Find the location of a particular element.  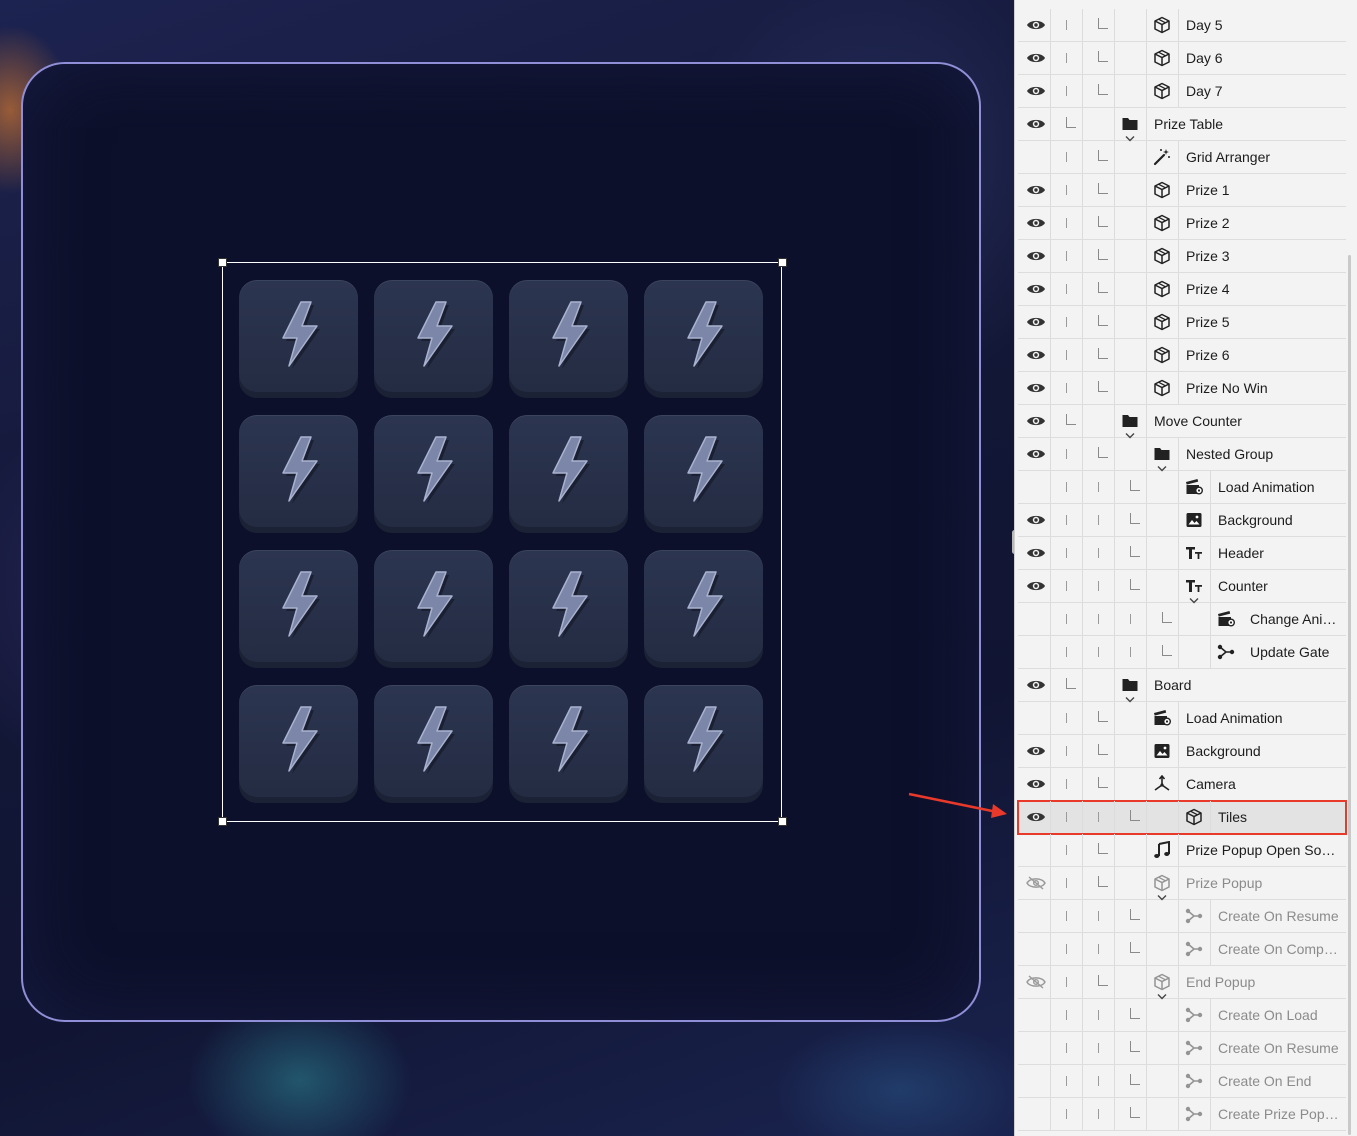

layer-row: Create On Completed is located at coordinates (1182, 949).